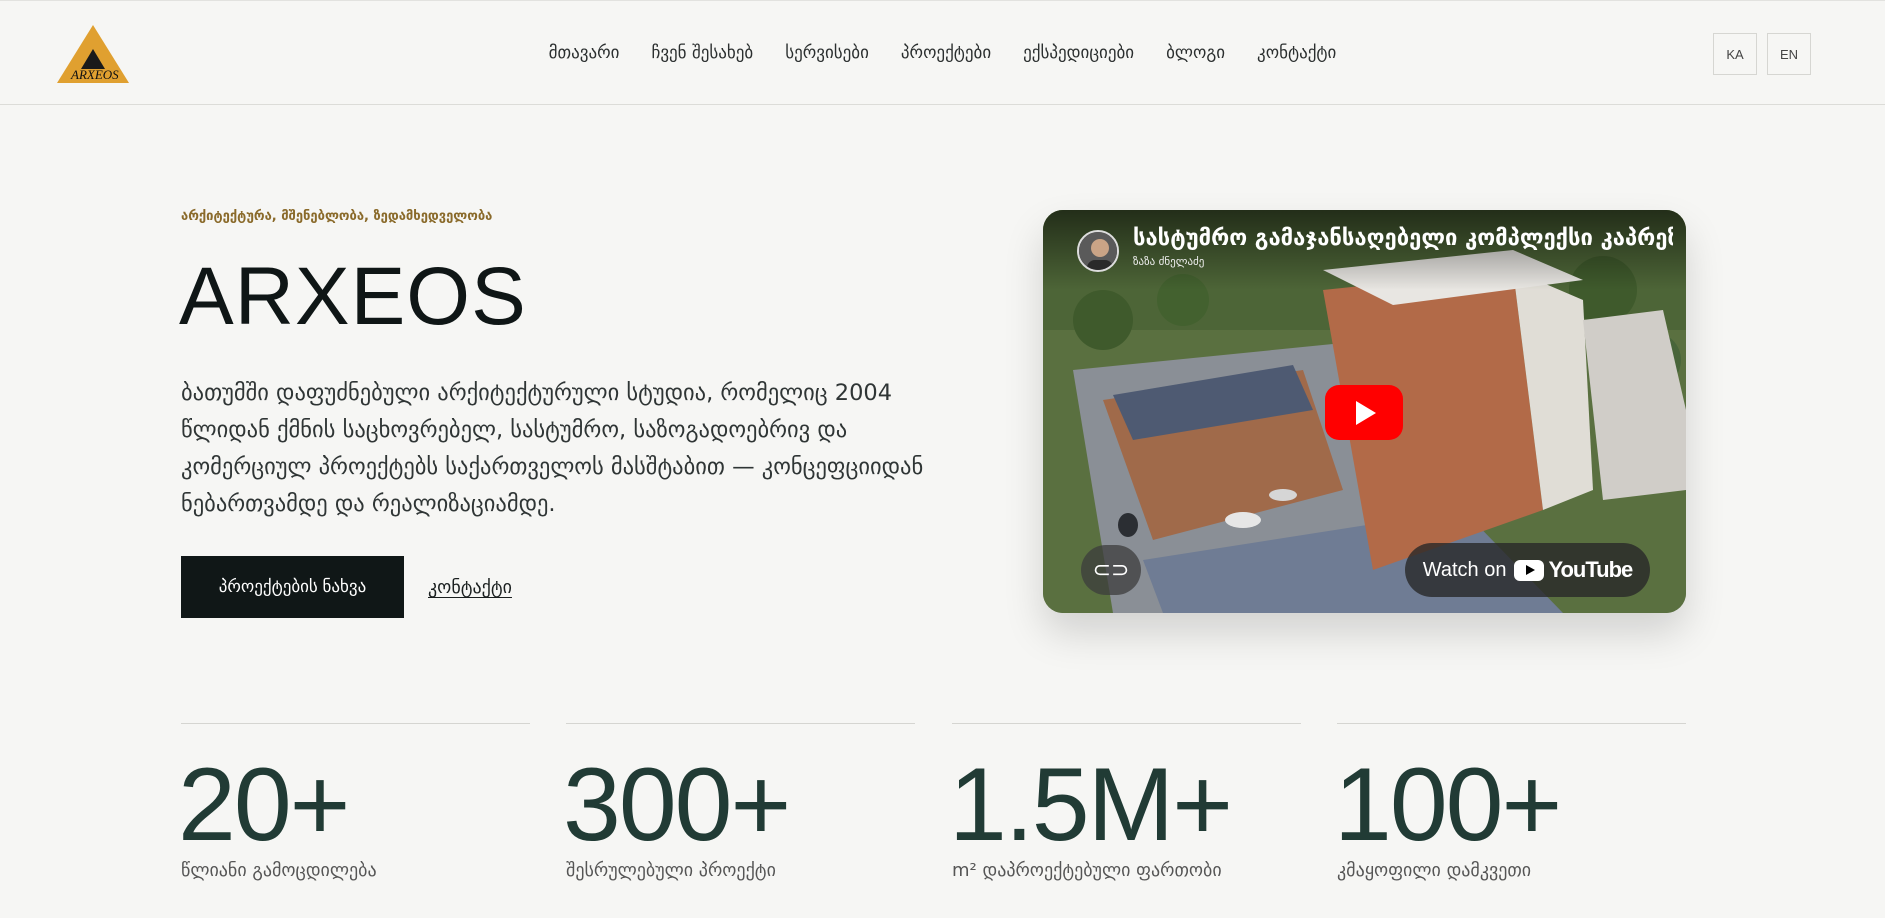  Describe the element at coordinates (354, 802) in the screenshot. I see `stat-experience: 20+ წლიანი გამოცდილება` at that location.